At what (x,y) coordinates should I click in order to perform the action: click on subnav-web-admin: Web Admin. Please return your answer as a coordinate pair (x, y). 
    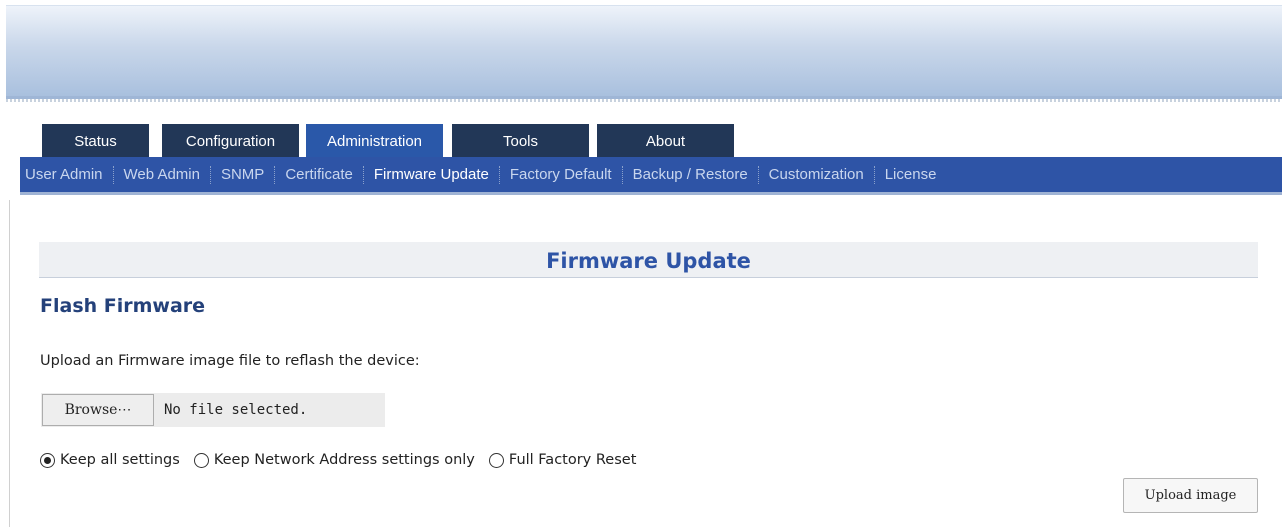
    Looking at the image, I should click on (162, 174).